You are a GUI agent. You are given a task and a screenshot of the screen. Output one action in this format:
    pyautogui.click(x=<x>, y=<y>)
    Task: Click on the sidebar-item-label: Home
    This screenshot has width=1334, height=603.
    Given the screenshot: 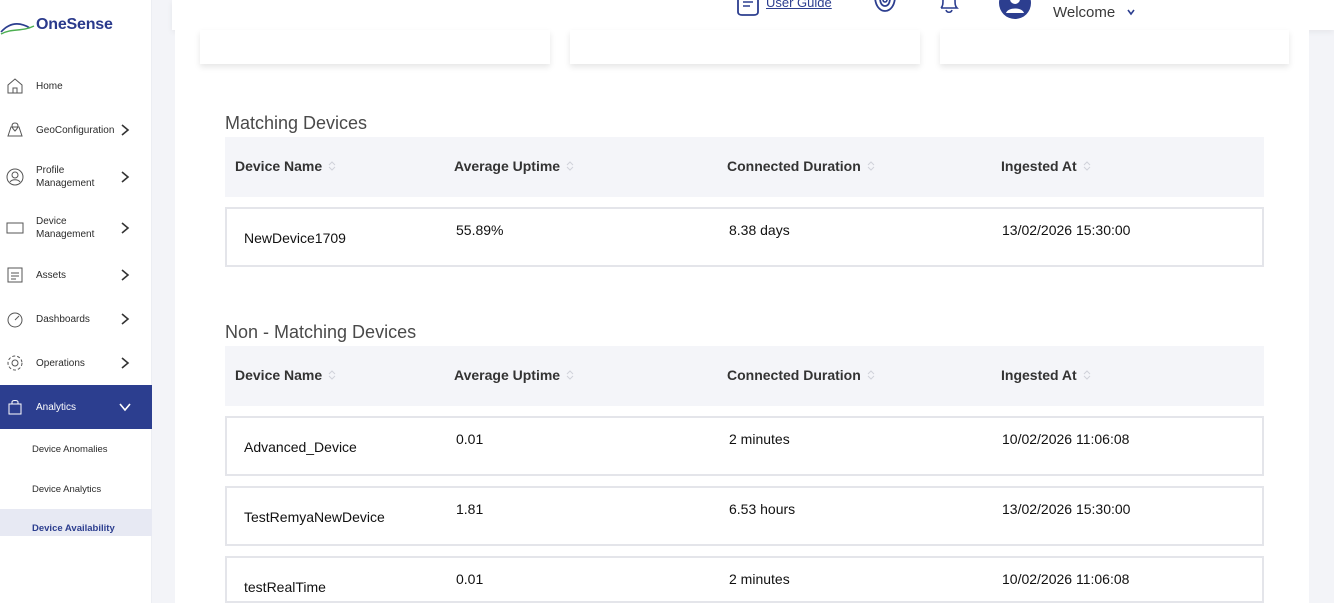 What is the action you would take?
    pyautogui.click(x=49, y=86)
    